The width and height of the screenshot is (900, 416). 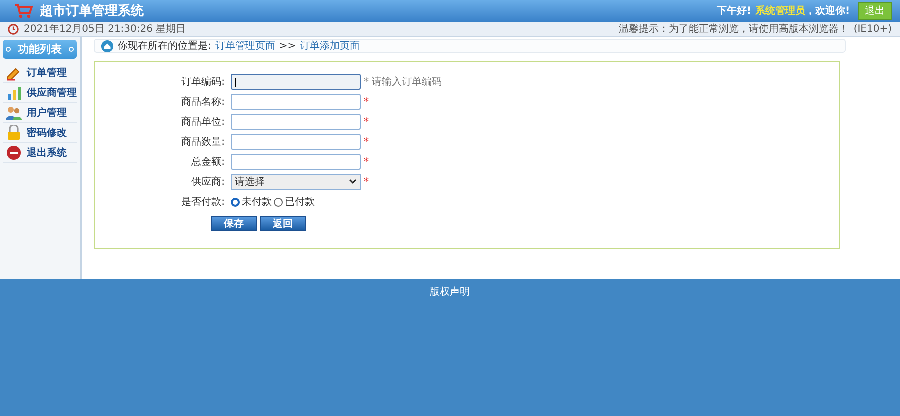 I want to click on field-label: 订单编码:, so click(x=202, y=82).